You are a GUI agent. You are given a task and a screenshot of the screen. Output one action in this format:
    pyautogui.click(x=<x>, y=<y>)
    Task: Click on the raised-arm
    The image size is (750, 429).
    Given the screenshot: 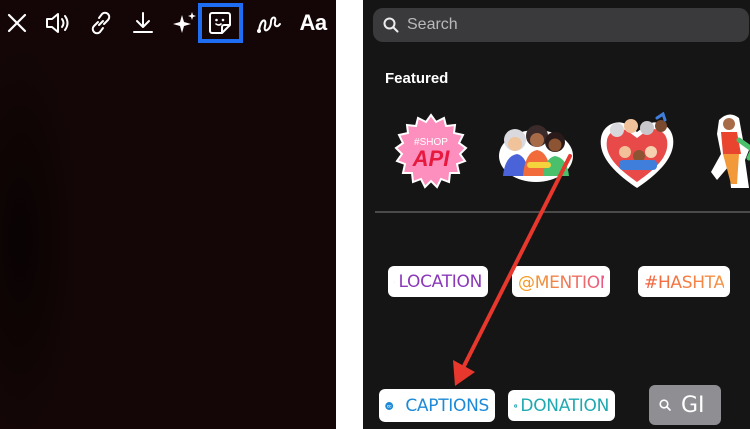 What is the action you would take?
    pyautogui.click(x=661, y=117)
    